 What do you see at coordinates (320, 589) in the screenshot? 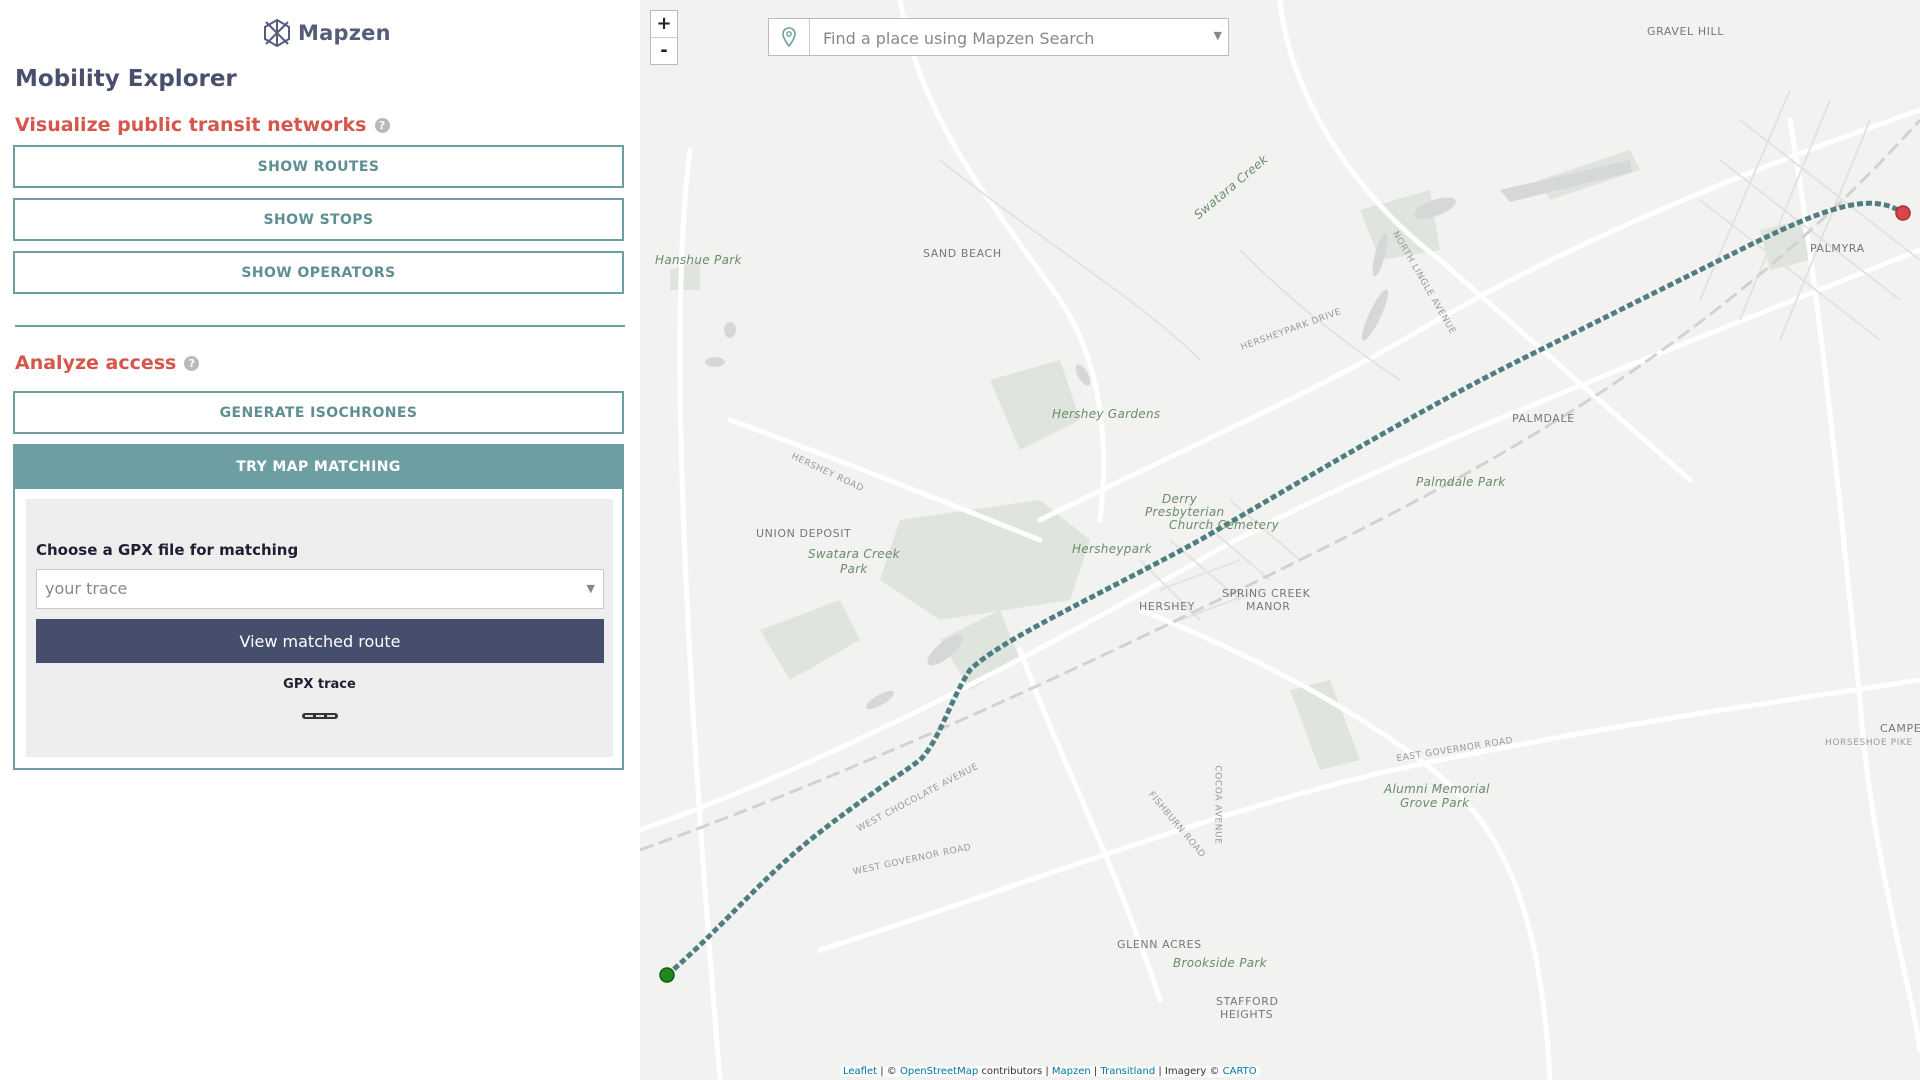
I see `gpx-file-select: your trace ▼` at bounding box center [320, 589].